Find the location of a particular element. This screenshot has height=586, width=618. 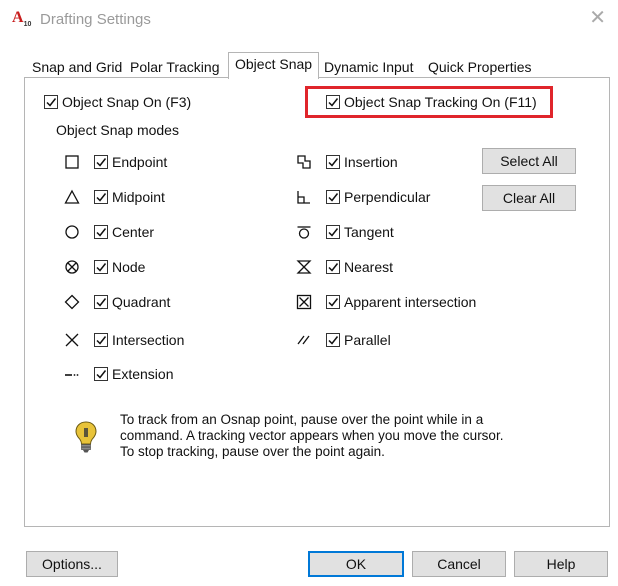

close-icon: ✕ is located at coordinates (597, 18).